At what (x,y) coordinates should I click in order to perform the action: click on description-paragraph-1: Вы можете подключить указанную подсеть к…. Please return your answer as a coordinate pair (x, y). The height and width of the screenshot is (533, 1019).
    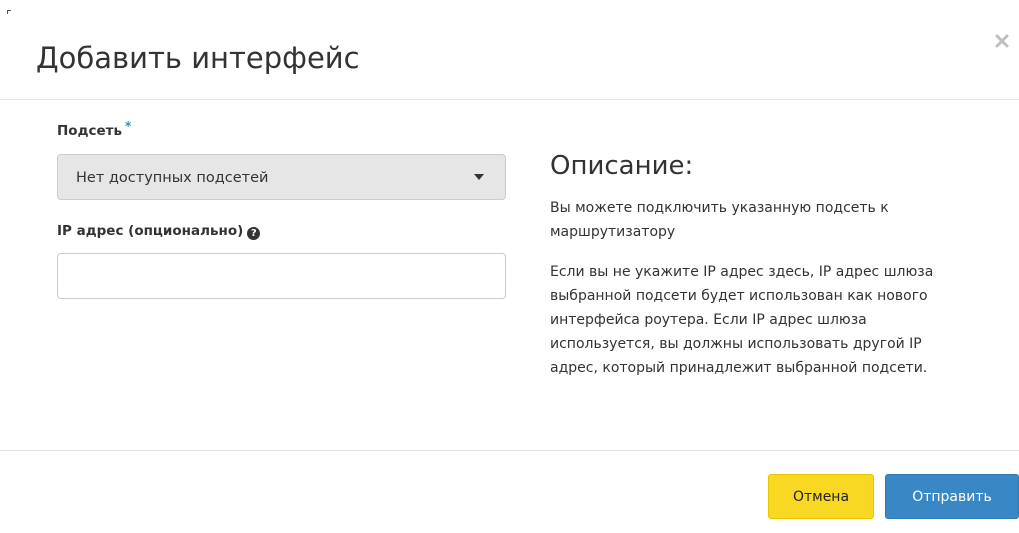
    Looking at the image, I should click on (719, 220).